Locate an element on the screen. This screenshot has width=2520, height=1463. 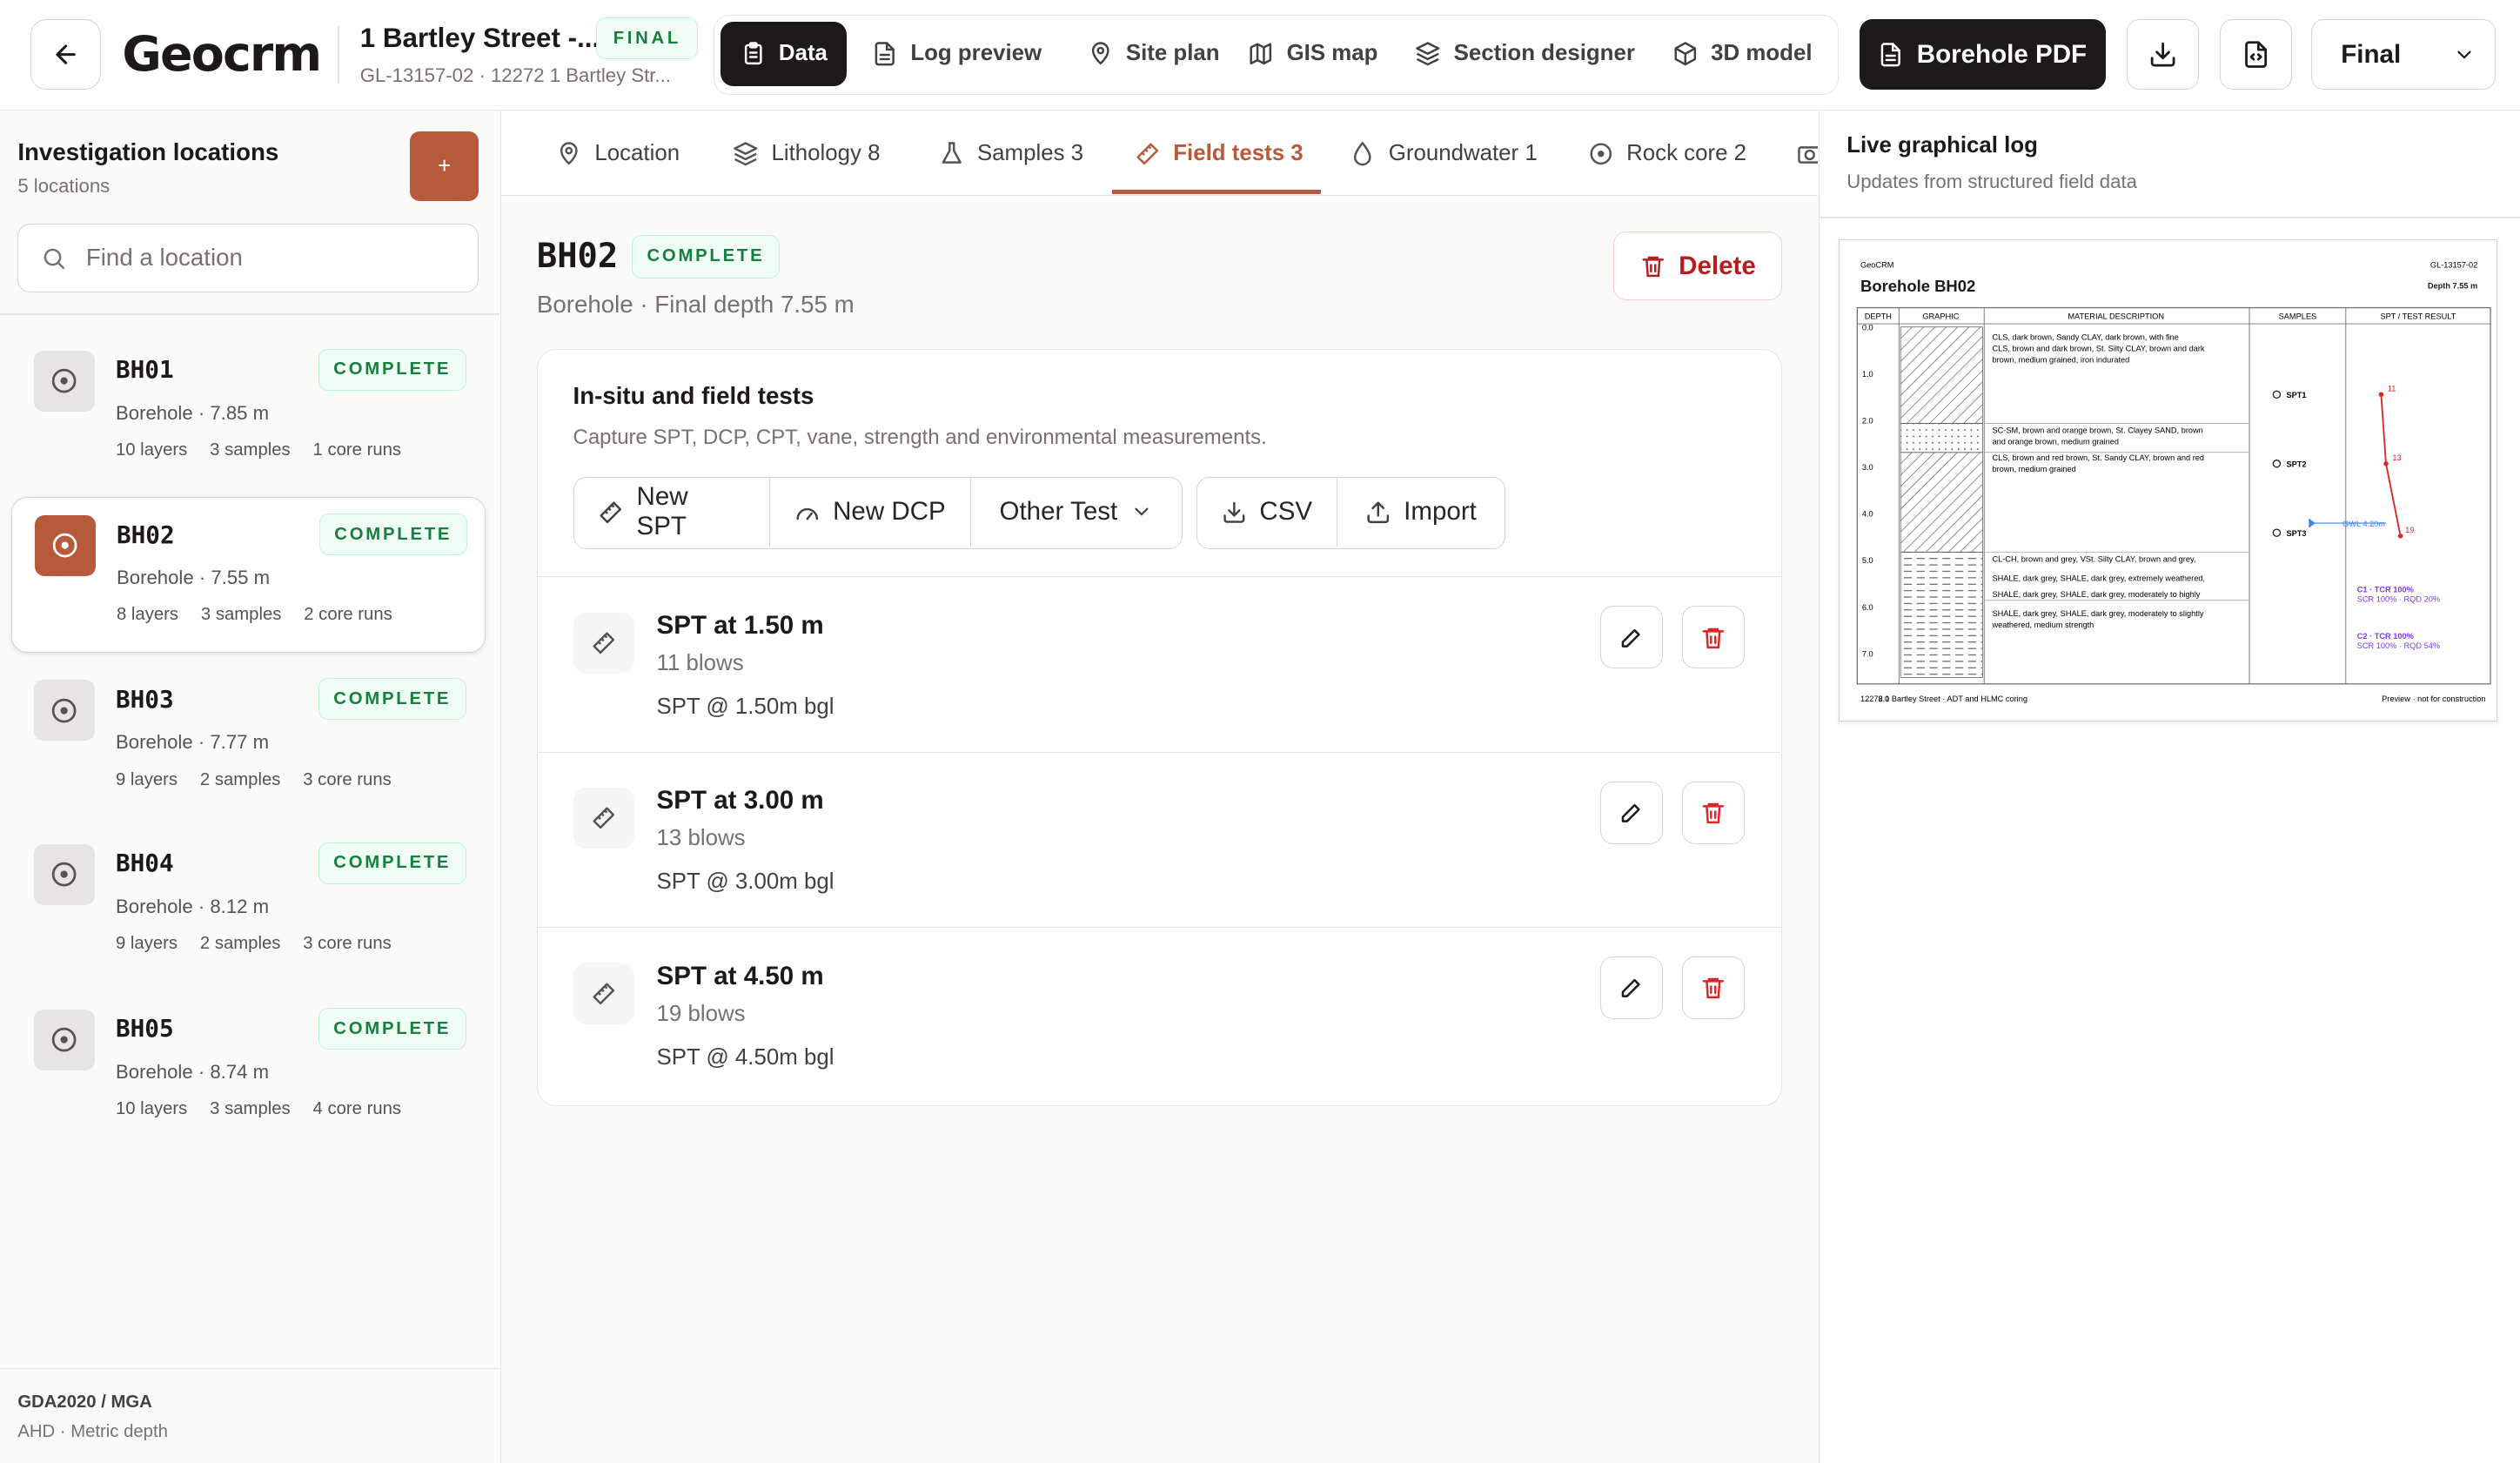
sidebar-divider is located at coordinates (250, 314).